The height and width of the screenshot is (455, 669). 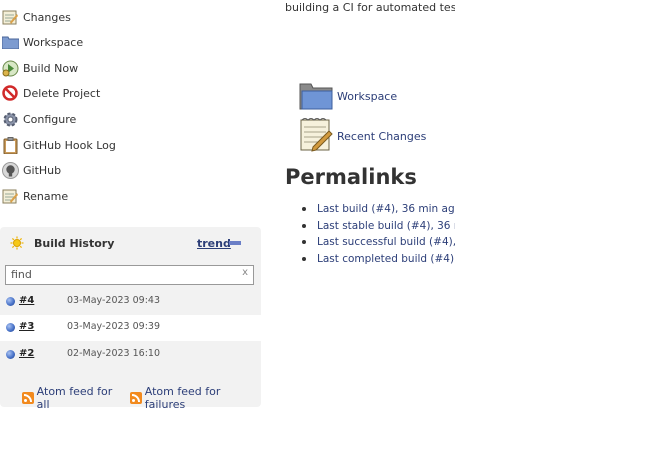 What do you see at coordinates (26, 353) in the screenshot?
I see `build-number-link: #2` at bounding box center [26, 353].